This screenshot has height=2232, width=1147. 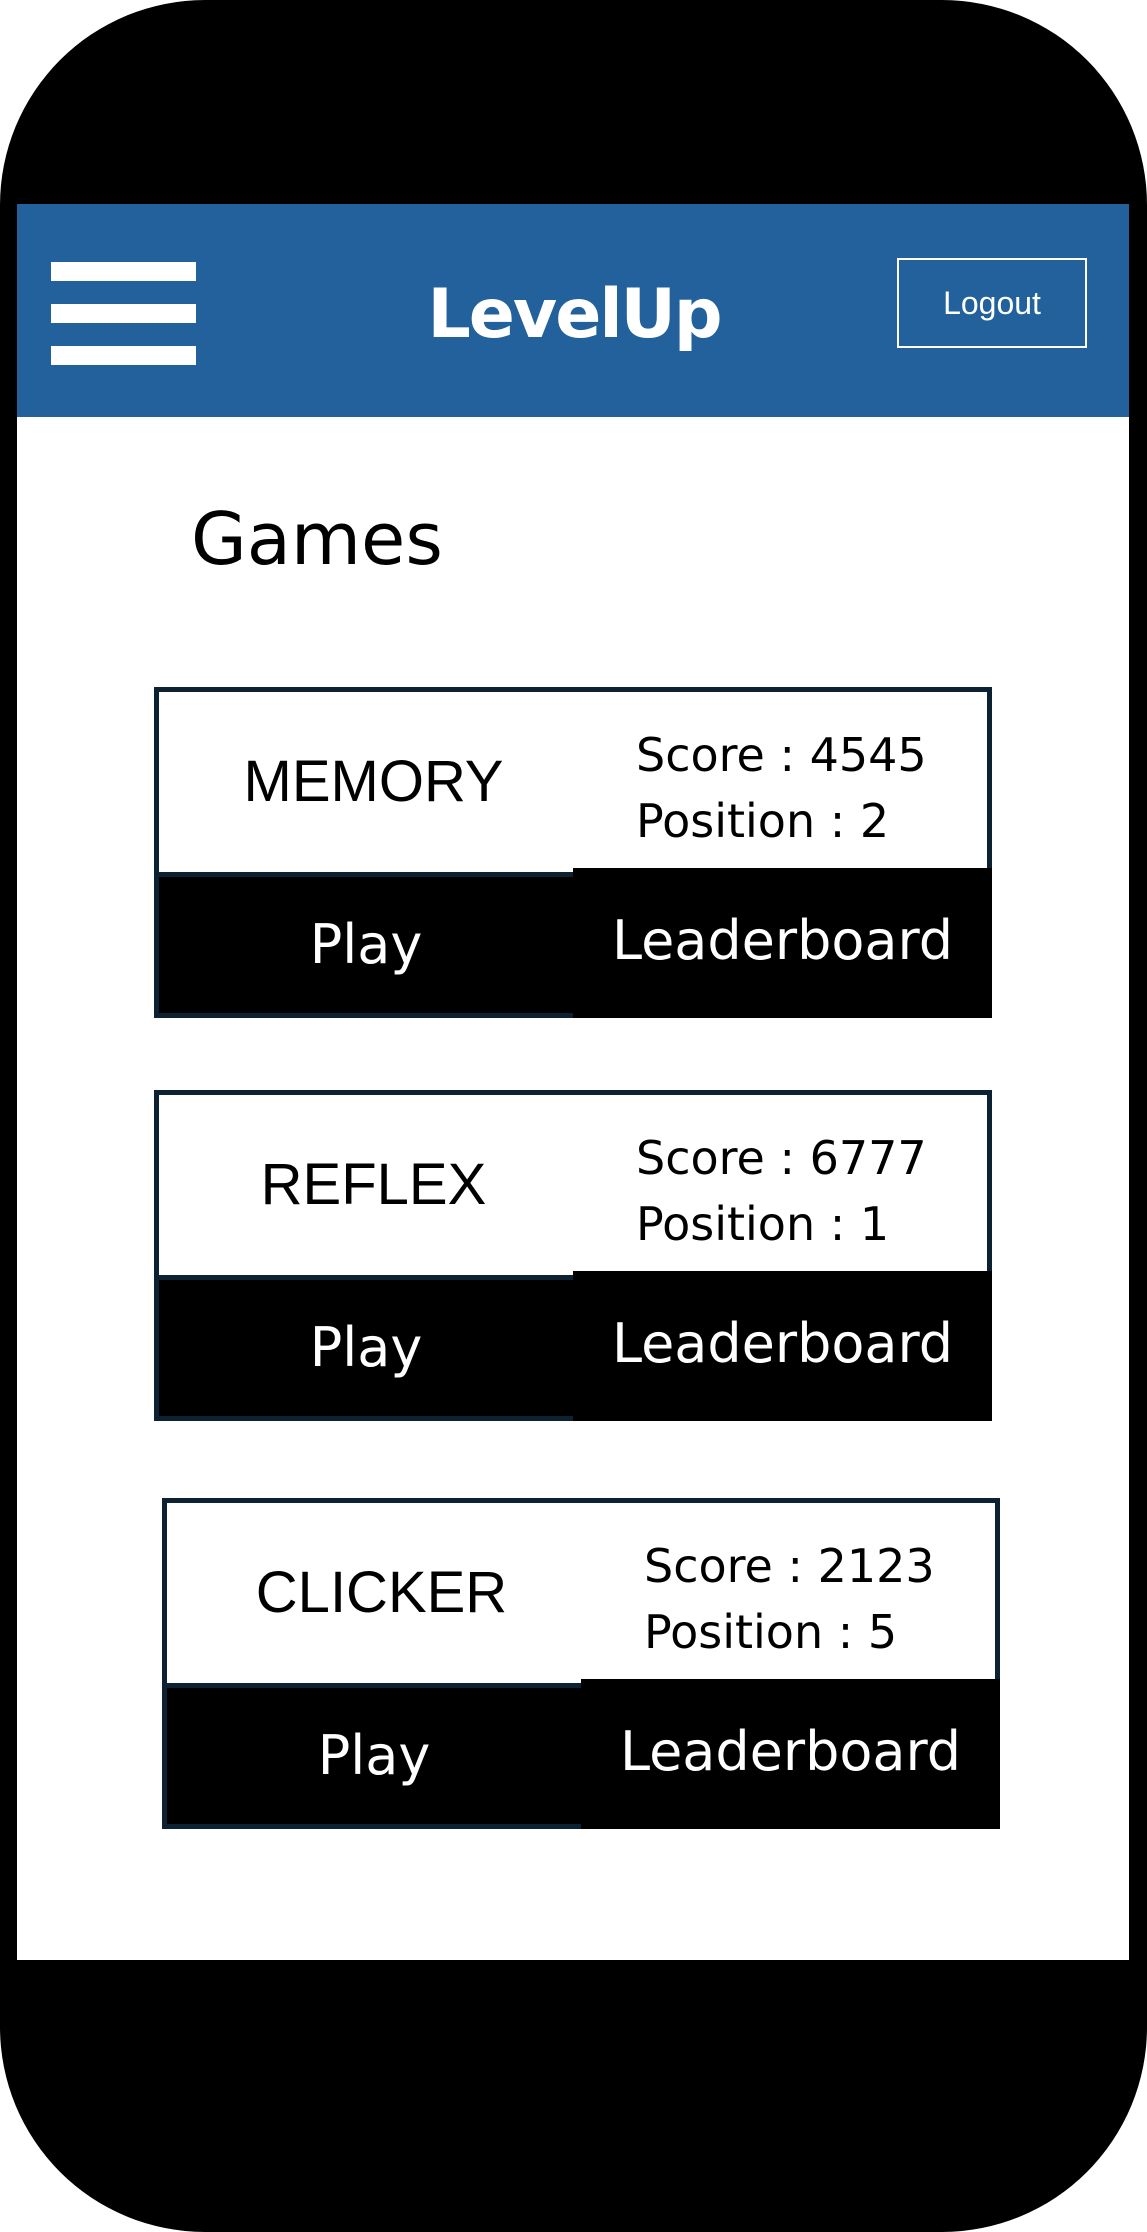 I want to click on game-score: Score : 4545, so click(x=781, y=755).